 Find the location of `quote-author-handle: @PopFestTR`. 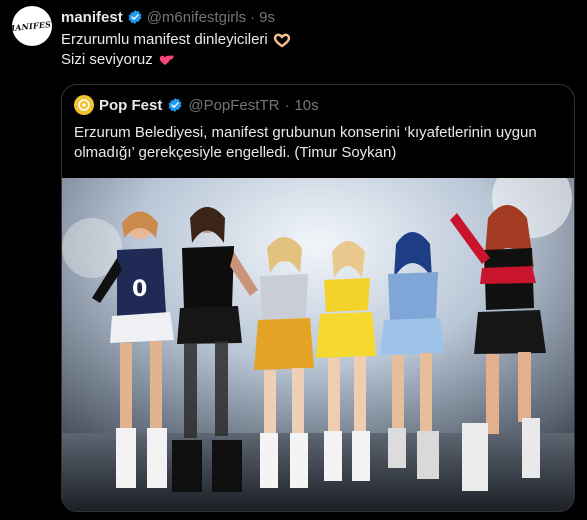

quote-author-handle: @PopFestTR is located at coordinates (233, 105).